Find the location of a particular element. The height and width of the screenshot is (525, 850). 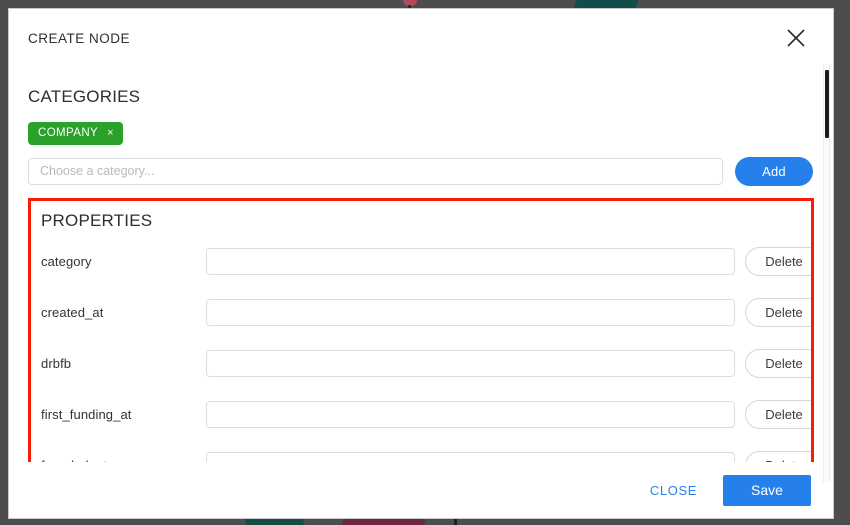

property-row: category Delete is located at coordinates (426, 261).